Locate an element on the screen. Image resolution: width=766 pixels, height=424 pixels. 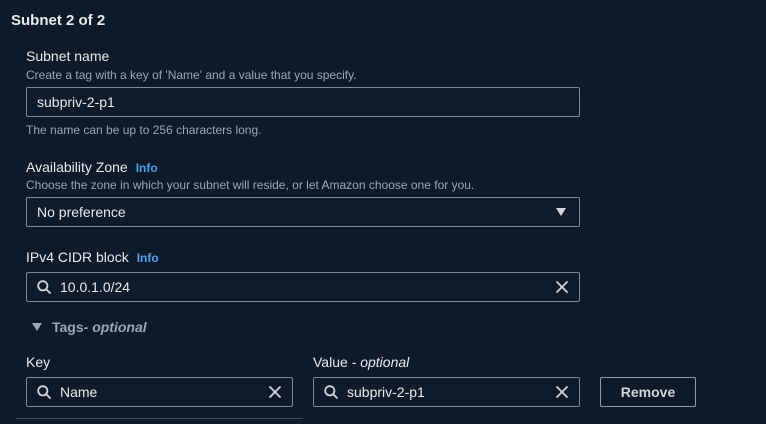
cidr-label: IPv4 CIDR block Info is located at coordinates (92, 257).